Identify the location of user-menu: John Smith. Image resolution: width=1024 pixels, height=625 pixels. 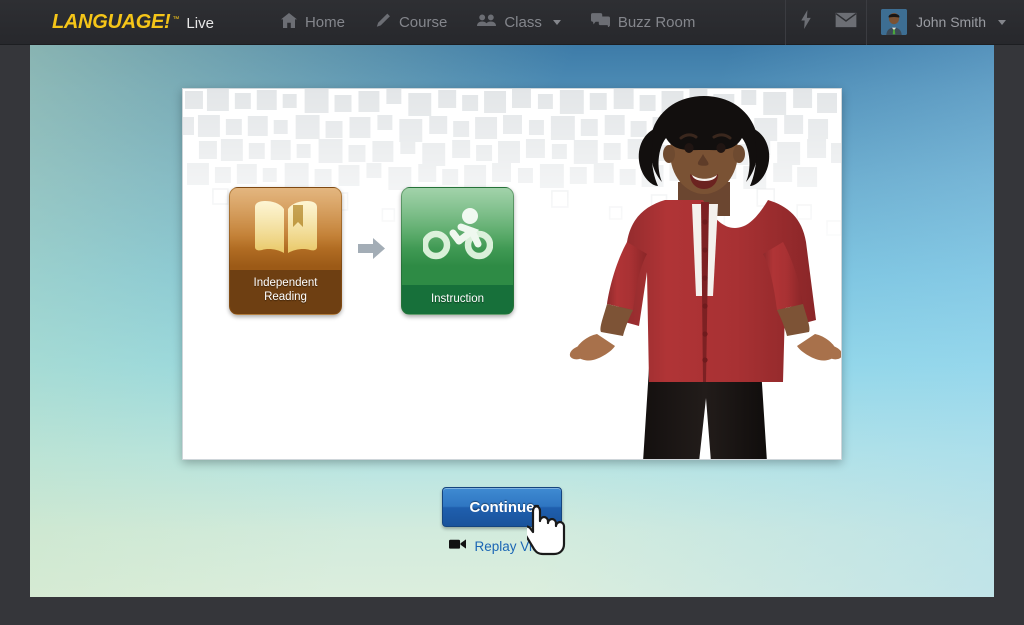
(945, 22).